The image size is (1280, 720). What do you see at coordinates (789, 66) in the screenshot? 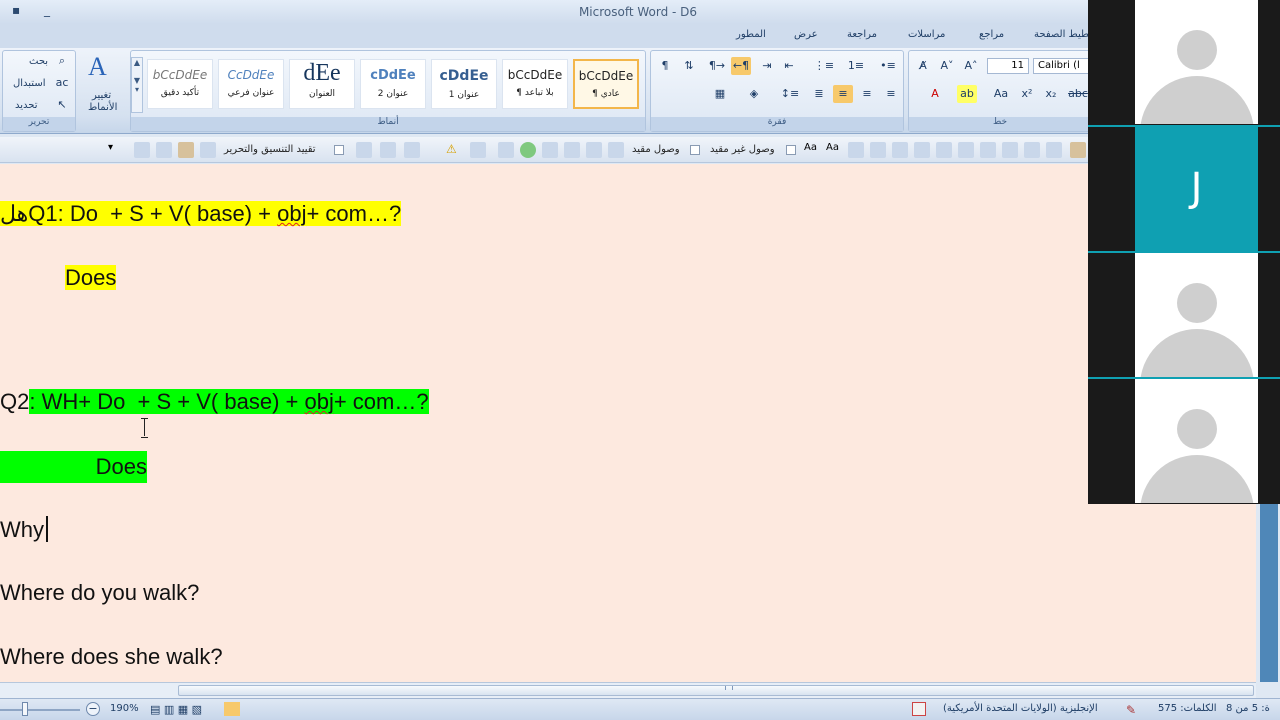
I see `decrease-indent-icon: ⇤` at bounding box center [789, 66].